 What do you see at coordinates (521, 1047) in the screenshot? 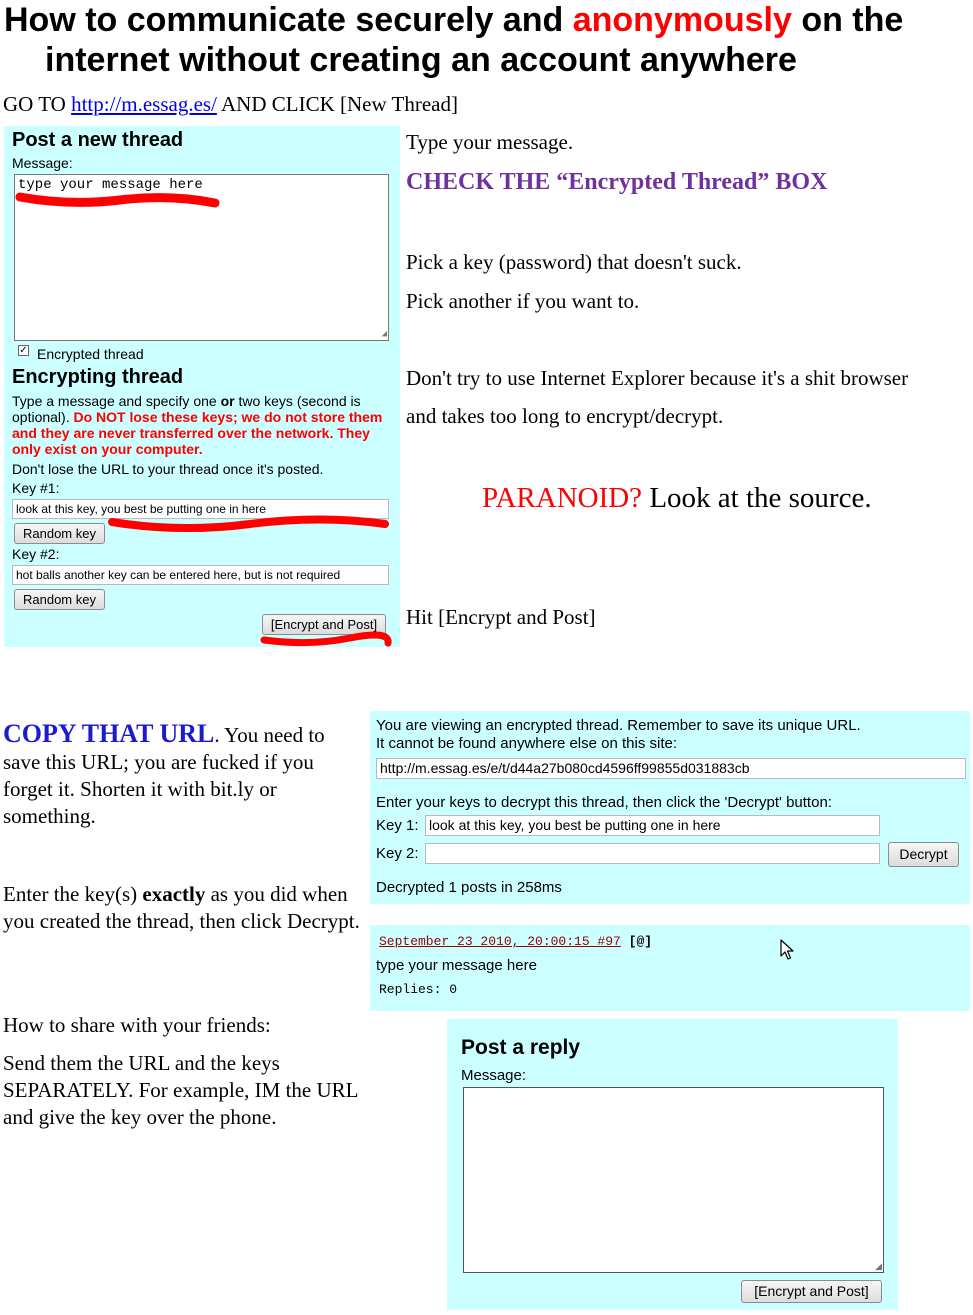
I see `reply-title: Post a reply` at bounding box center [521, 1047].